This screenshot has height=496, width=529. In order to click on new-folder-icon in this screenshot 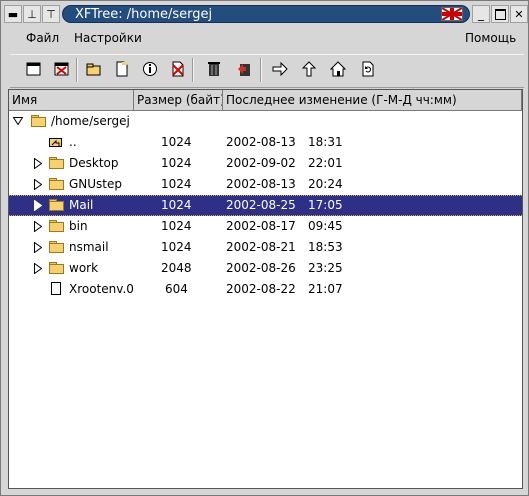, I will do `click(94, 69)`.